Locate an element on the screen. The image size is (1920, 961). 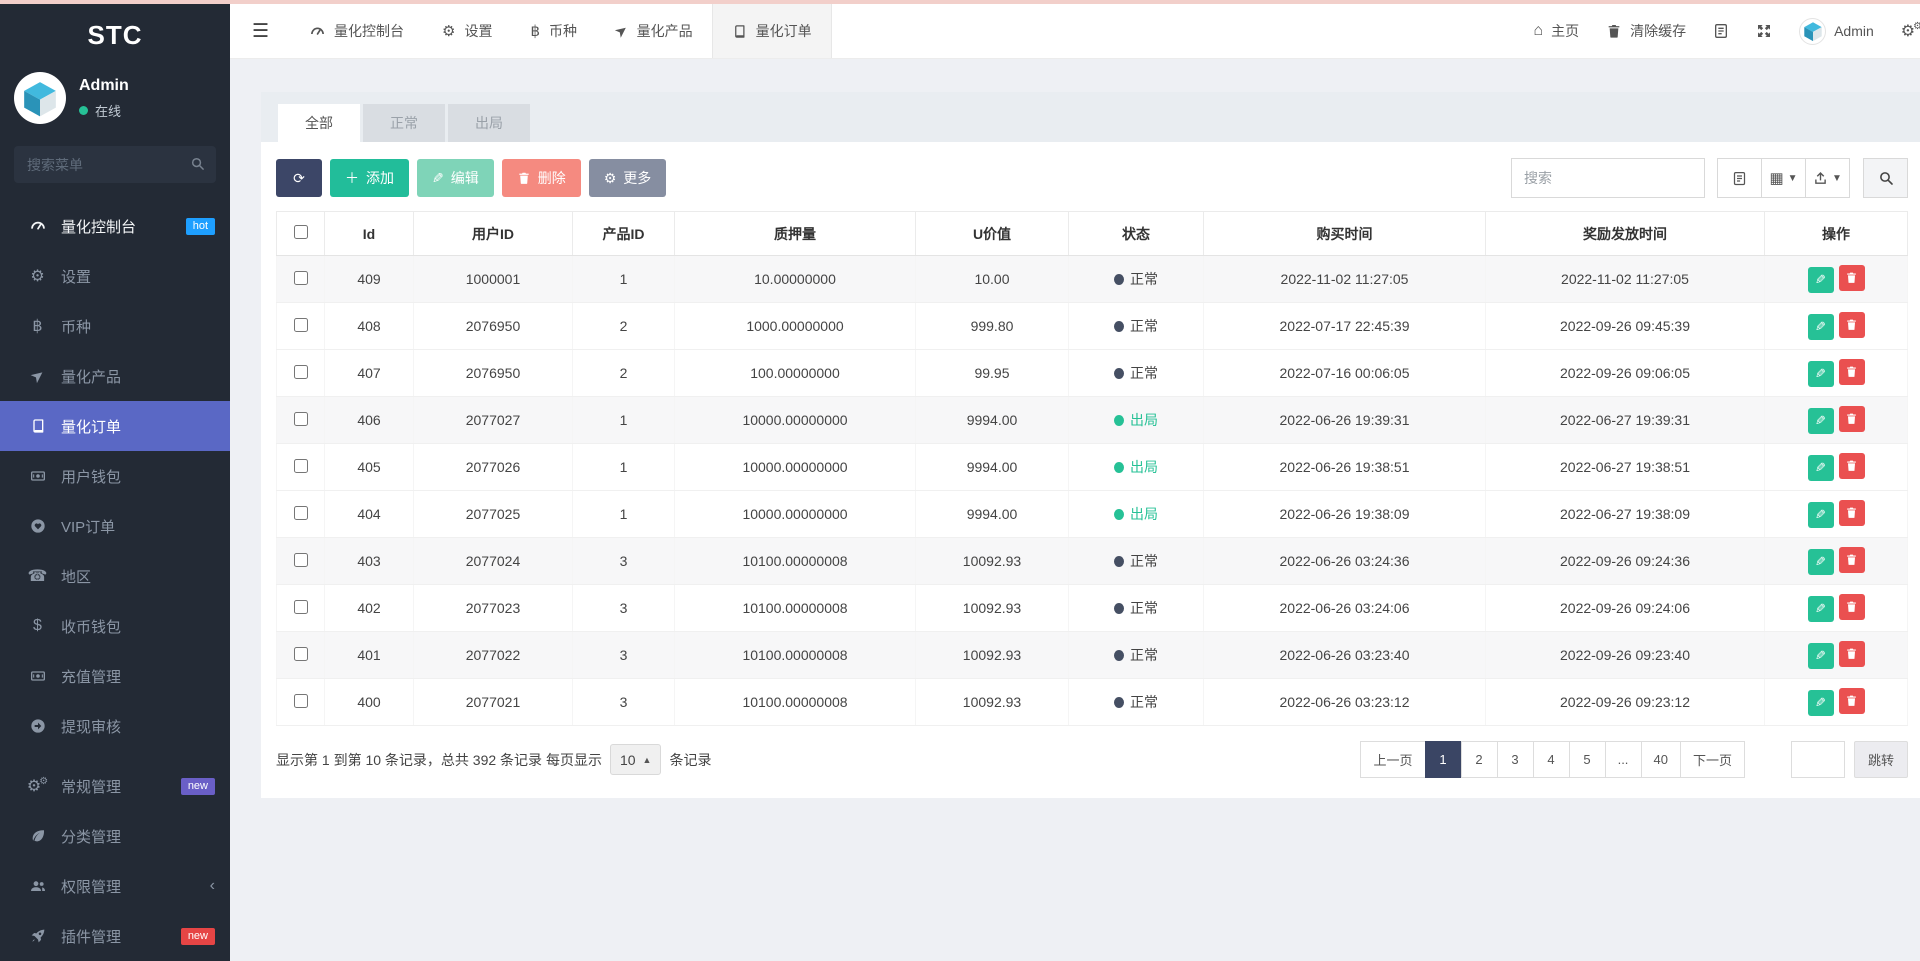
sidebar-item-coin-wallet: $ 收币钱包 is located at coordinates (115, 626).